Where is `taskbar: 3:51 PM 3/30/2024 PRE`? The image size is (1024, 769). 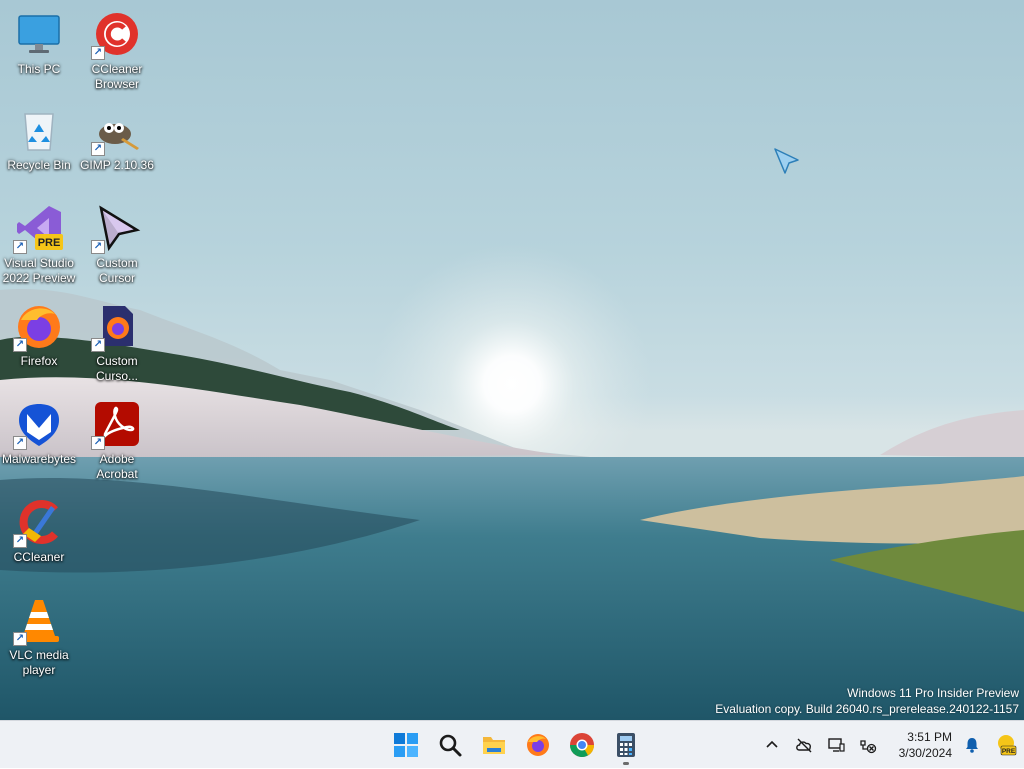 taskbar: 3:51 PM 3/30/2024 PRE is located at coordinates (512, 744).